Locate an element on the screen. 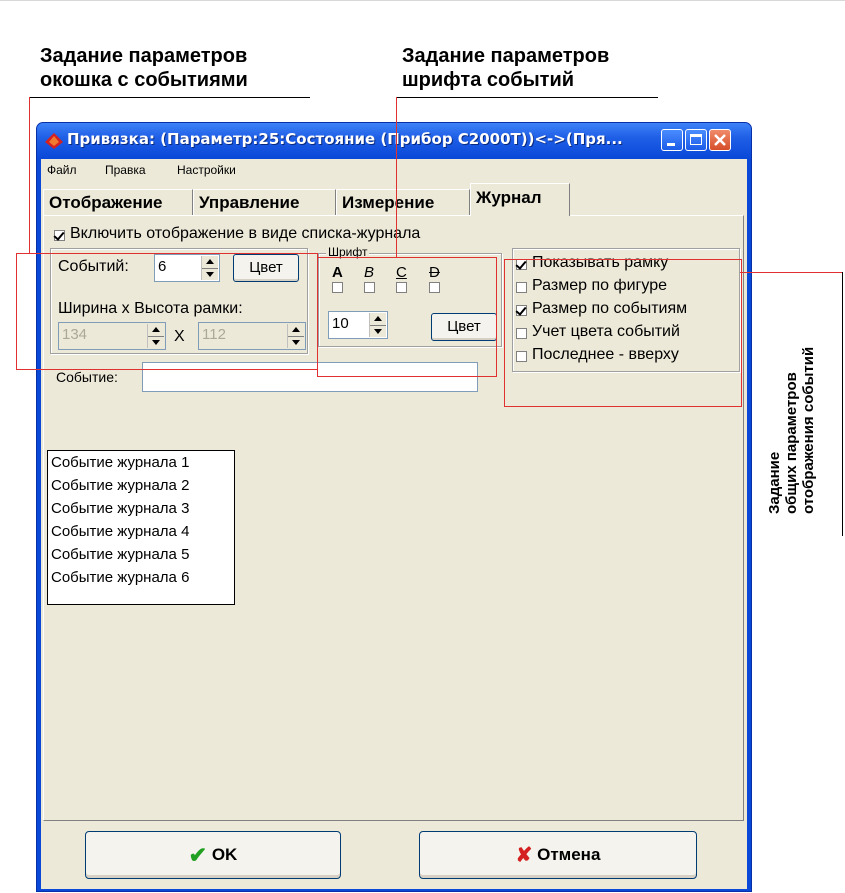  app-icon is located at coordinates (54, 141).